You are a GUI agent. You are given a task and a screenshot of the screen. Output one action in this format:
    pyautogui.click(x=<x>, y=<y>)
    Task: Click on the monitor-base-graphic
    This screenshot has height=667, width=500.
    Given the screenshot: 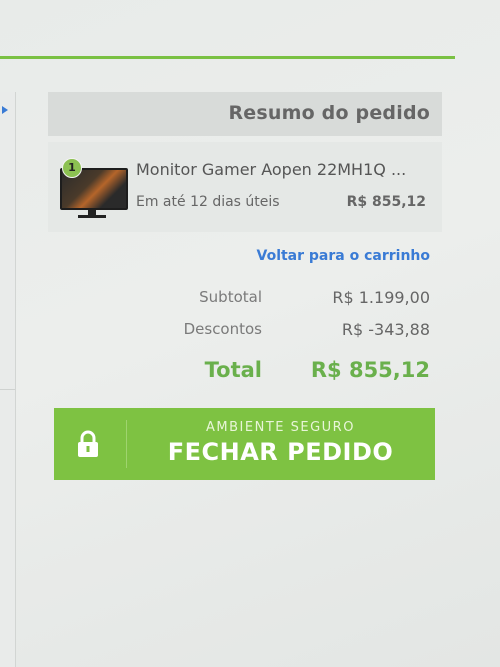 What is the action you would take?
    pyautogui.click(x=92, y=216)
    